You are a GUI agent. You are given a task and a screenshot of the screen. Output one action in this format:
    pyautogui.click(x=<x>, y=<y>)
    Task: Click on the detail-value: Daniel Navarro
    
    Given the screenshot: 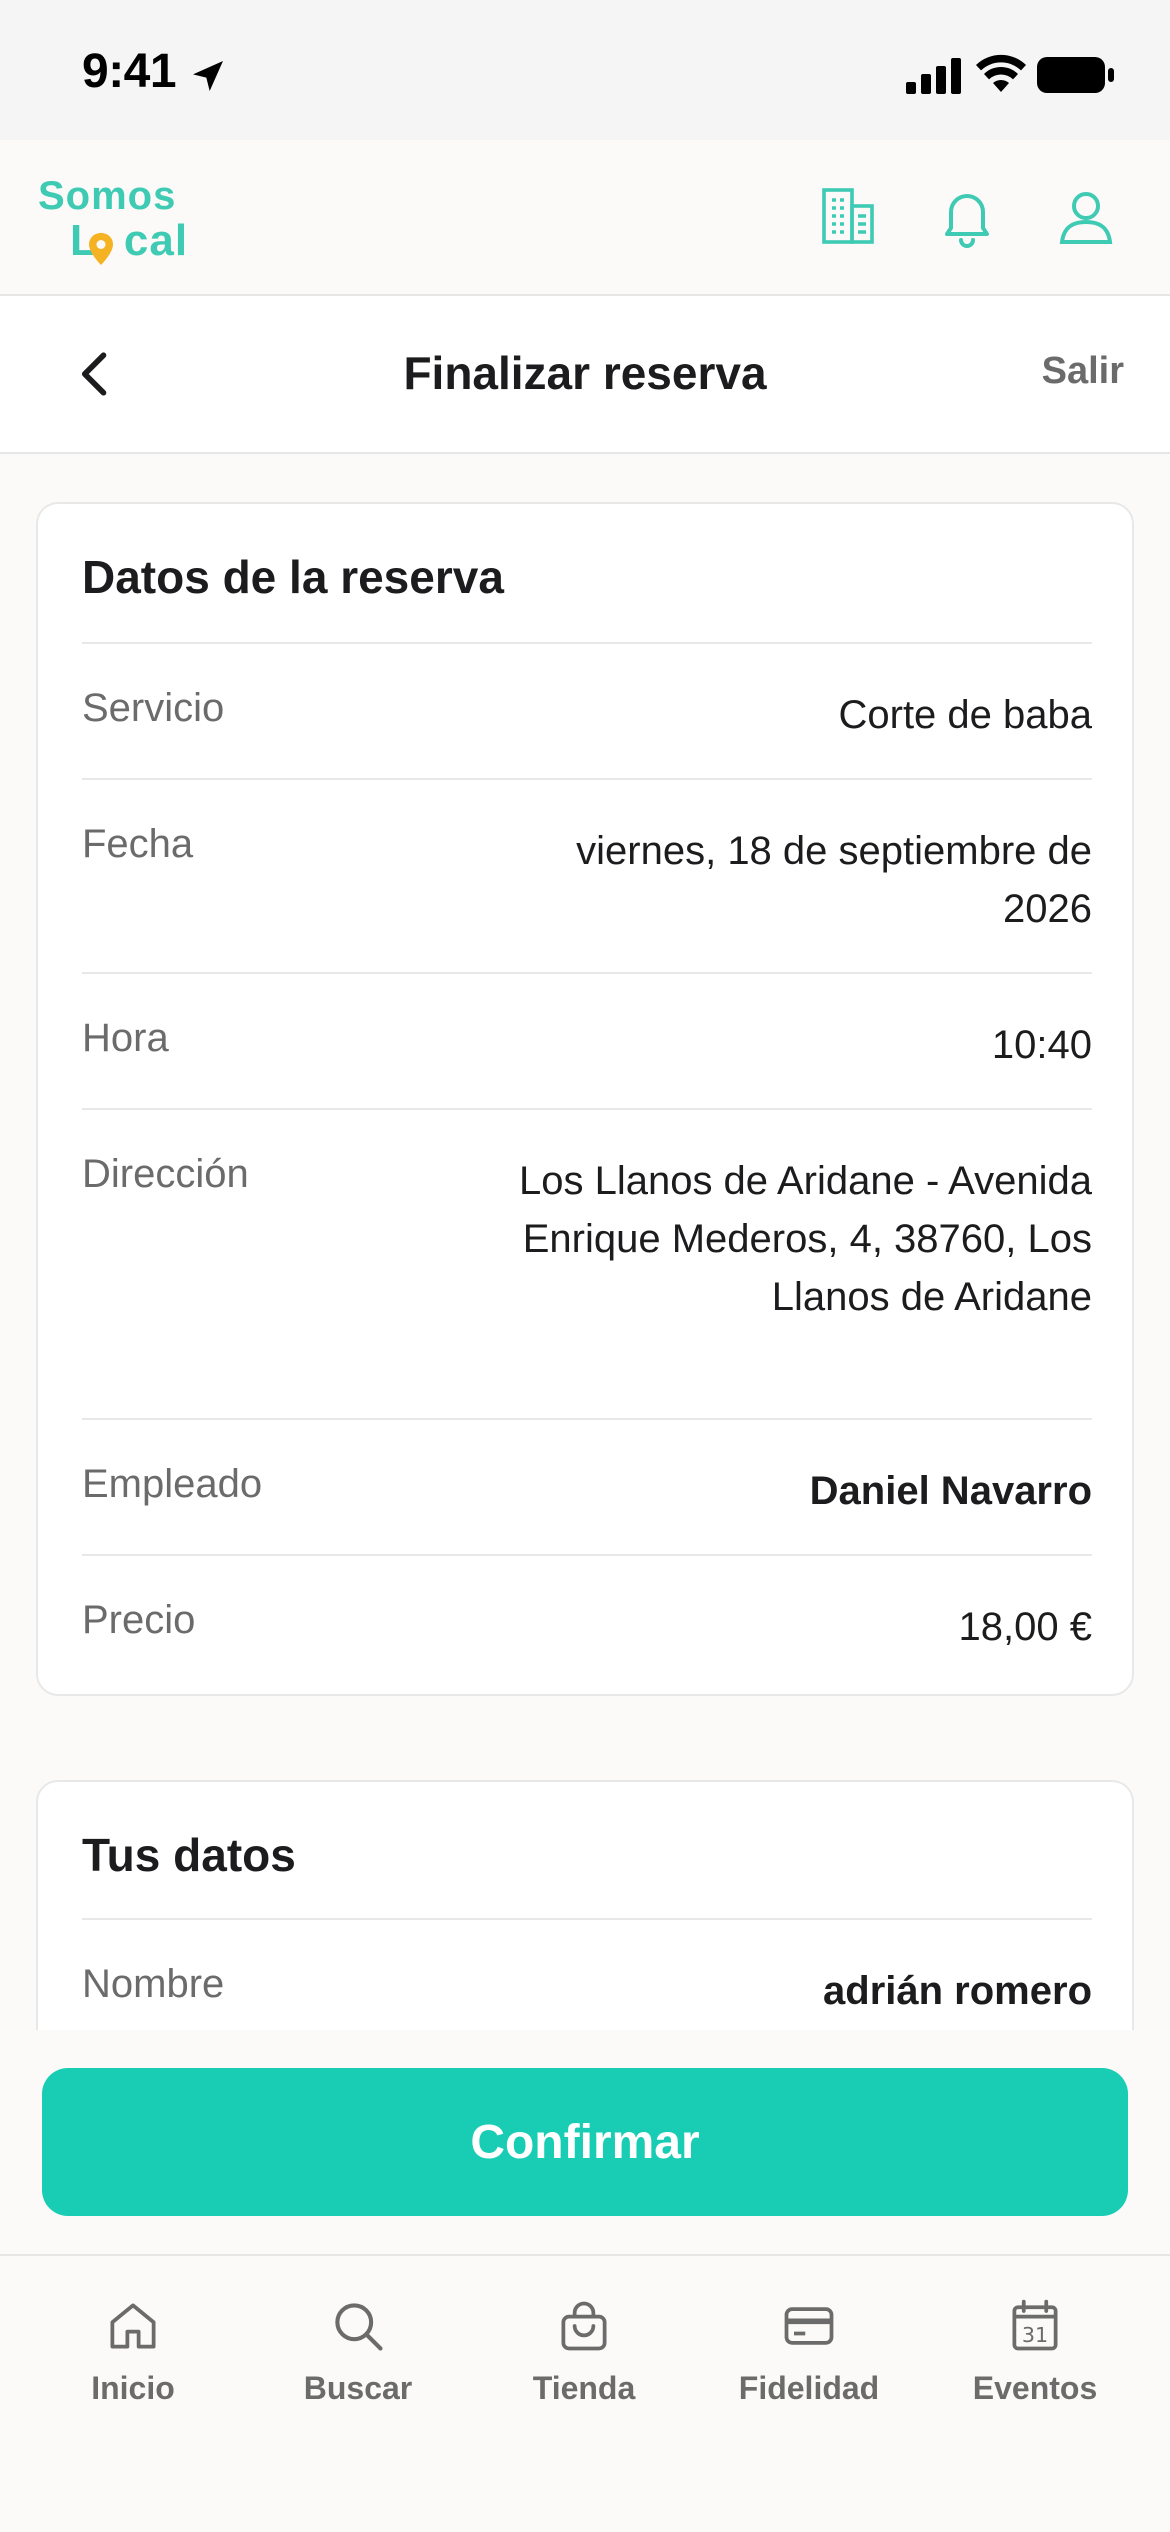 What is the action you would take?
    pyautogui.click(x=950, y=1491)
    